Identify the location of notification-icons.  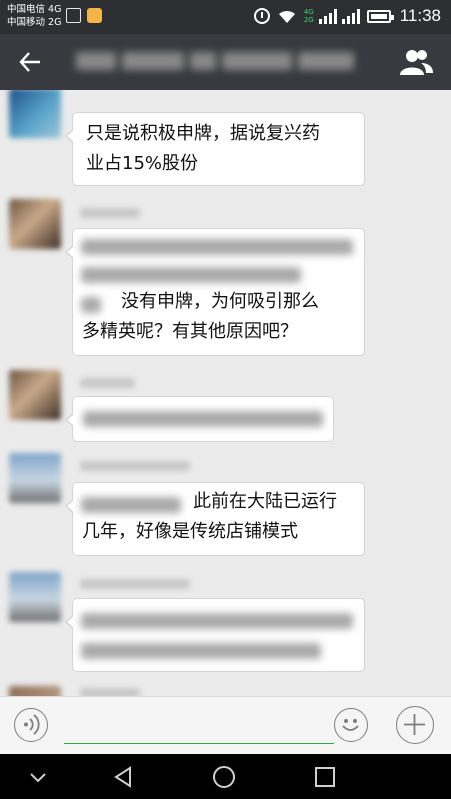
(84, 15).